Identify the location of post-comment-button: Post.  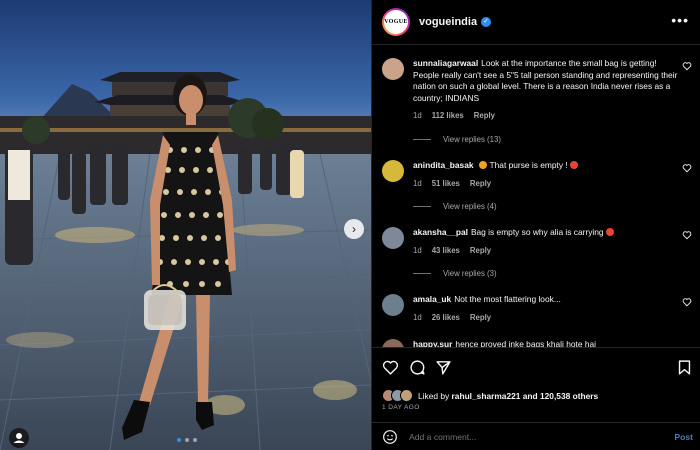
(683, 437).